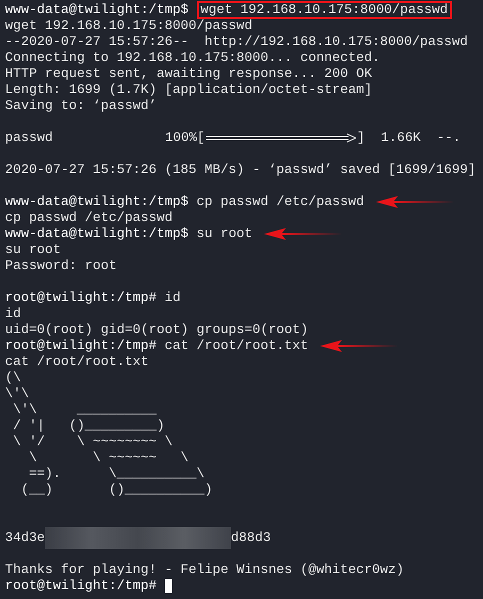 Image resolution: width=483 pixels, height=599 pixels. I want to click on highlighted-command: wget 192.168.10.175:8000/passwd, so click(324, 10).